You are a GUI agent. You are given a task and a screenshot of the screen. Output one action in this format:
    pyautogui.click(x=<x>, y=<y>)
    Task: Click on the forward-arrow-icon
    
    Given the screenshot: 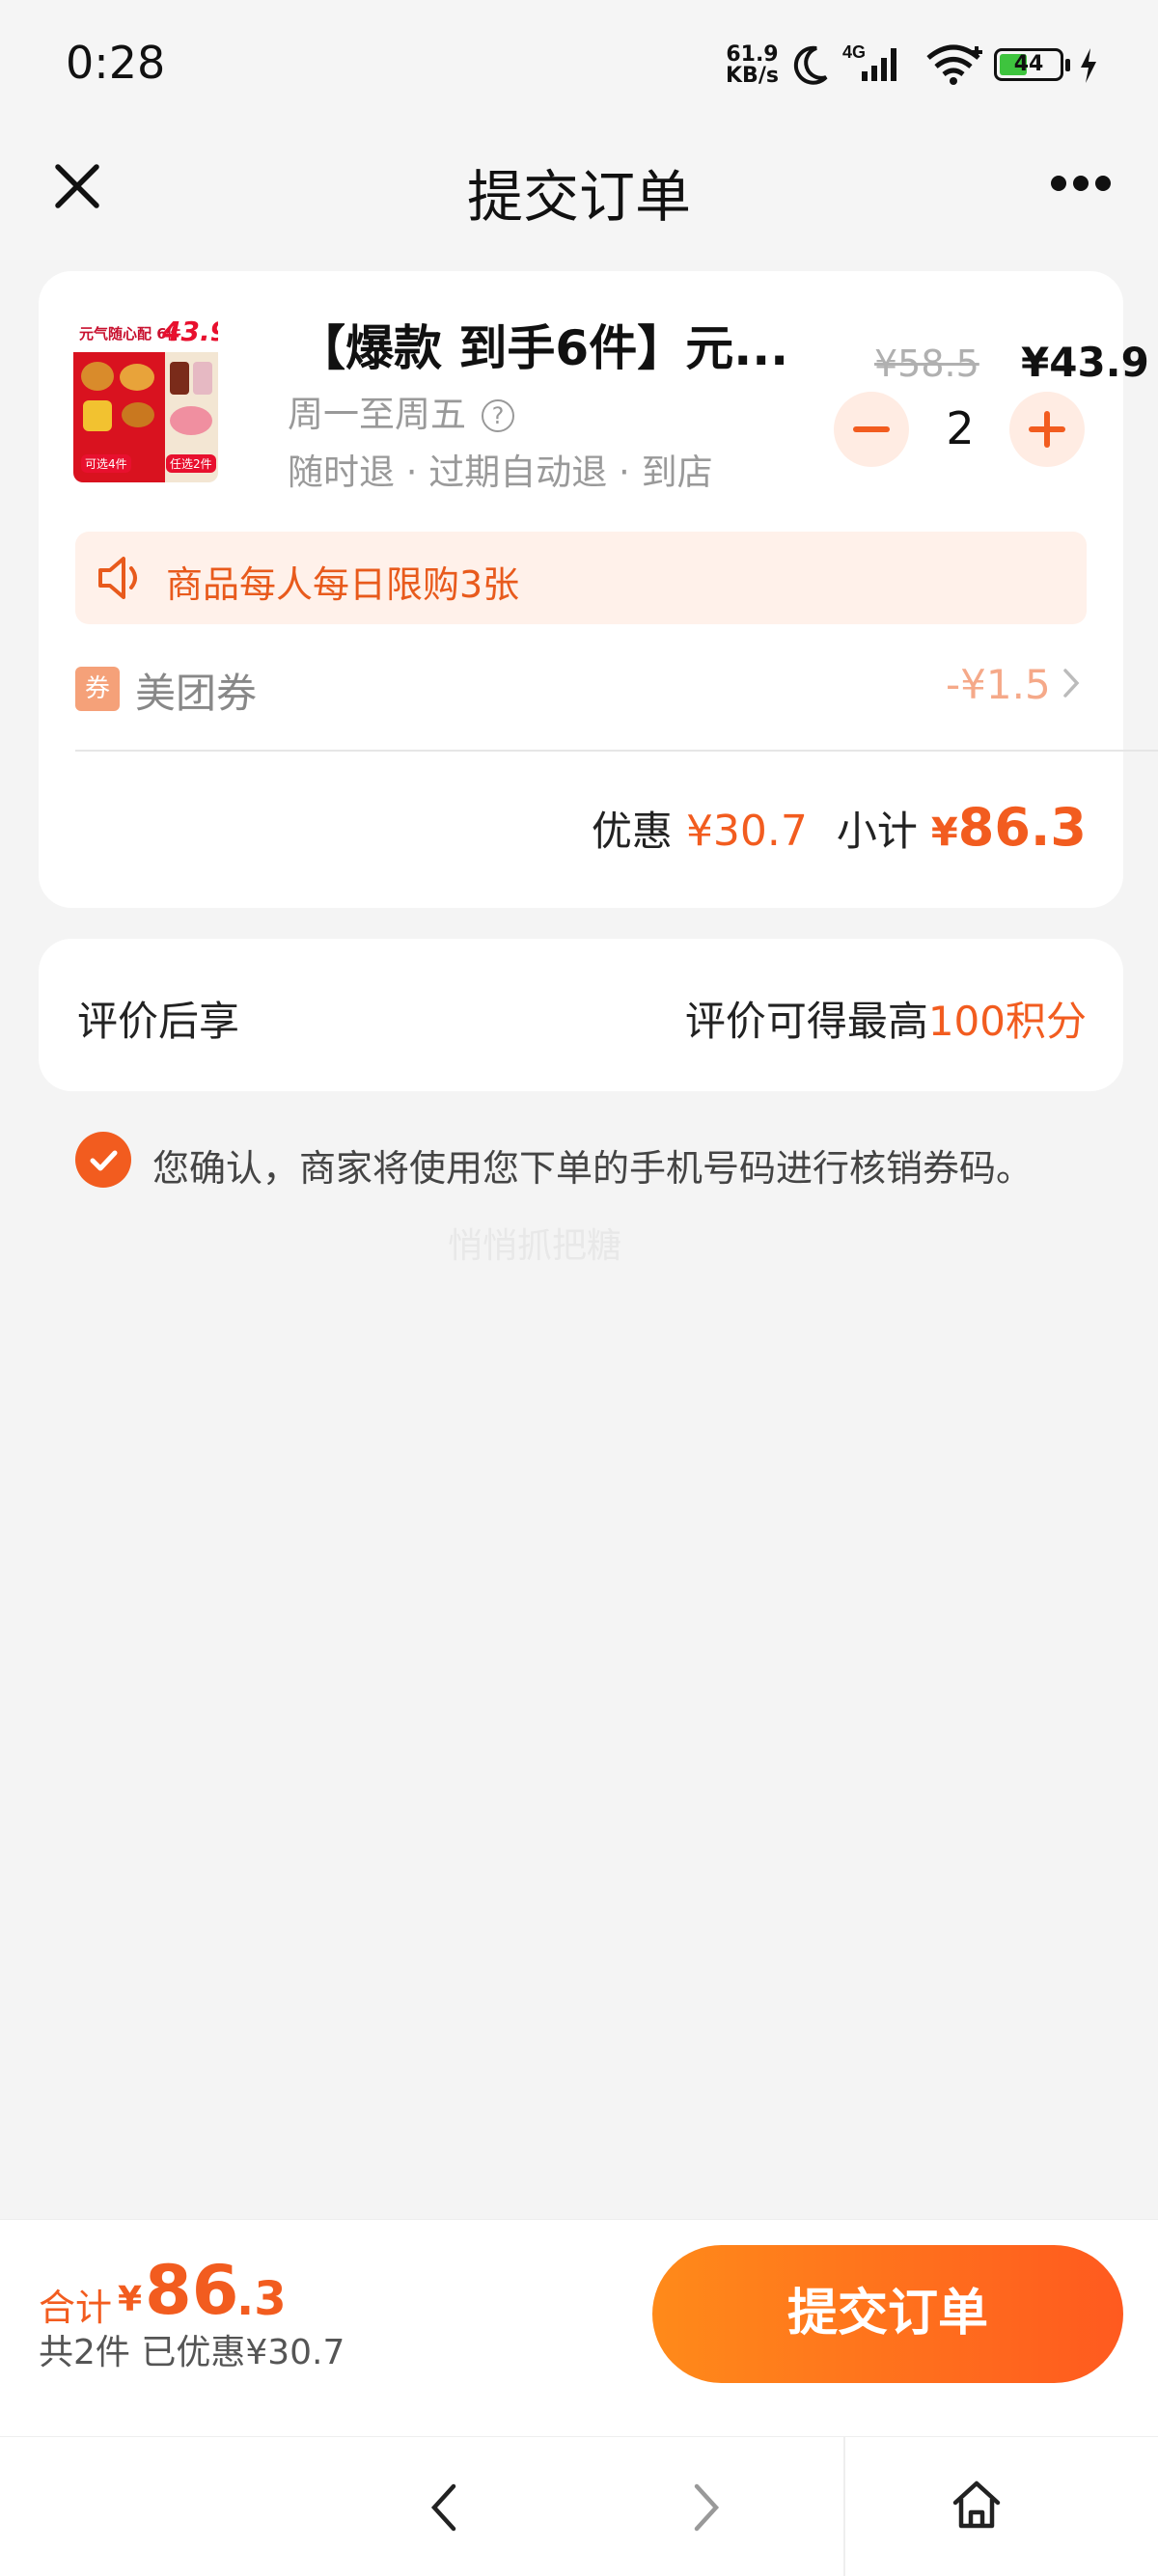 What is the action you would take?
    pyautogui.click(x=706, y=2508)
    